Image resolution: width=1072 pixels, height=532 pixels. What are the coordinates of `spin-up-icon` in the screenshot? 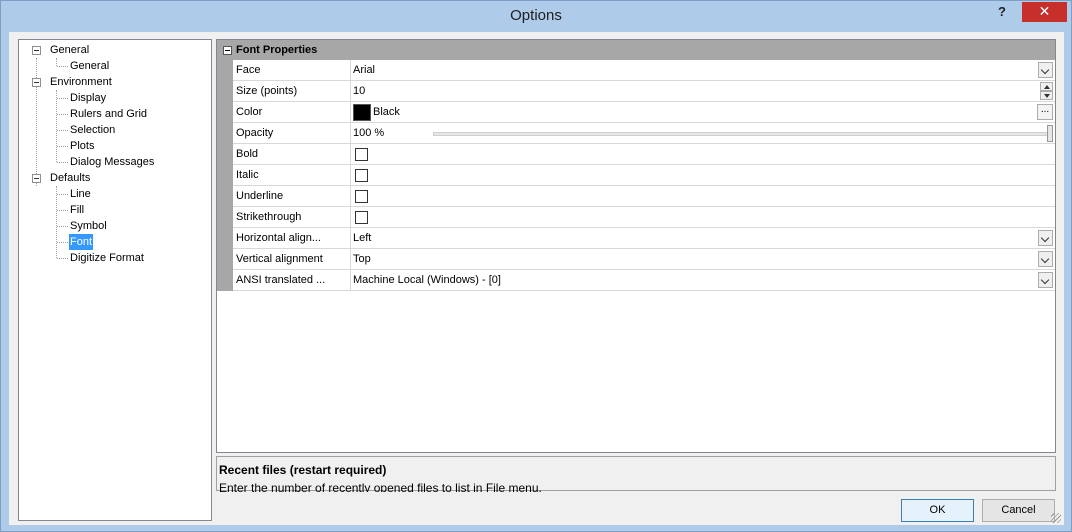 It's located at (1046, 86).